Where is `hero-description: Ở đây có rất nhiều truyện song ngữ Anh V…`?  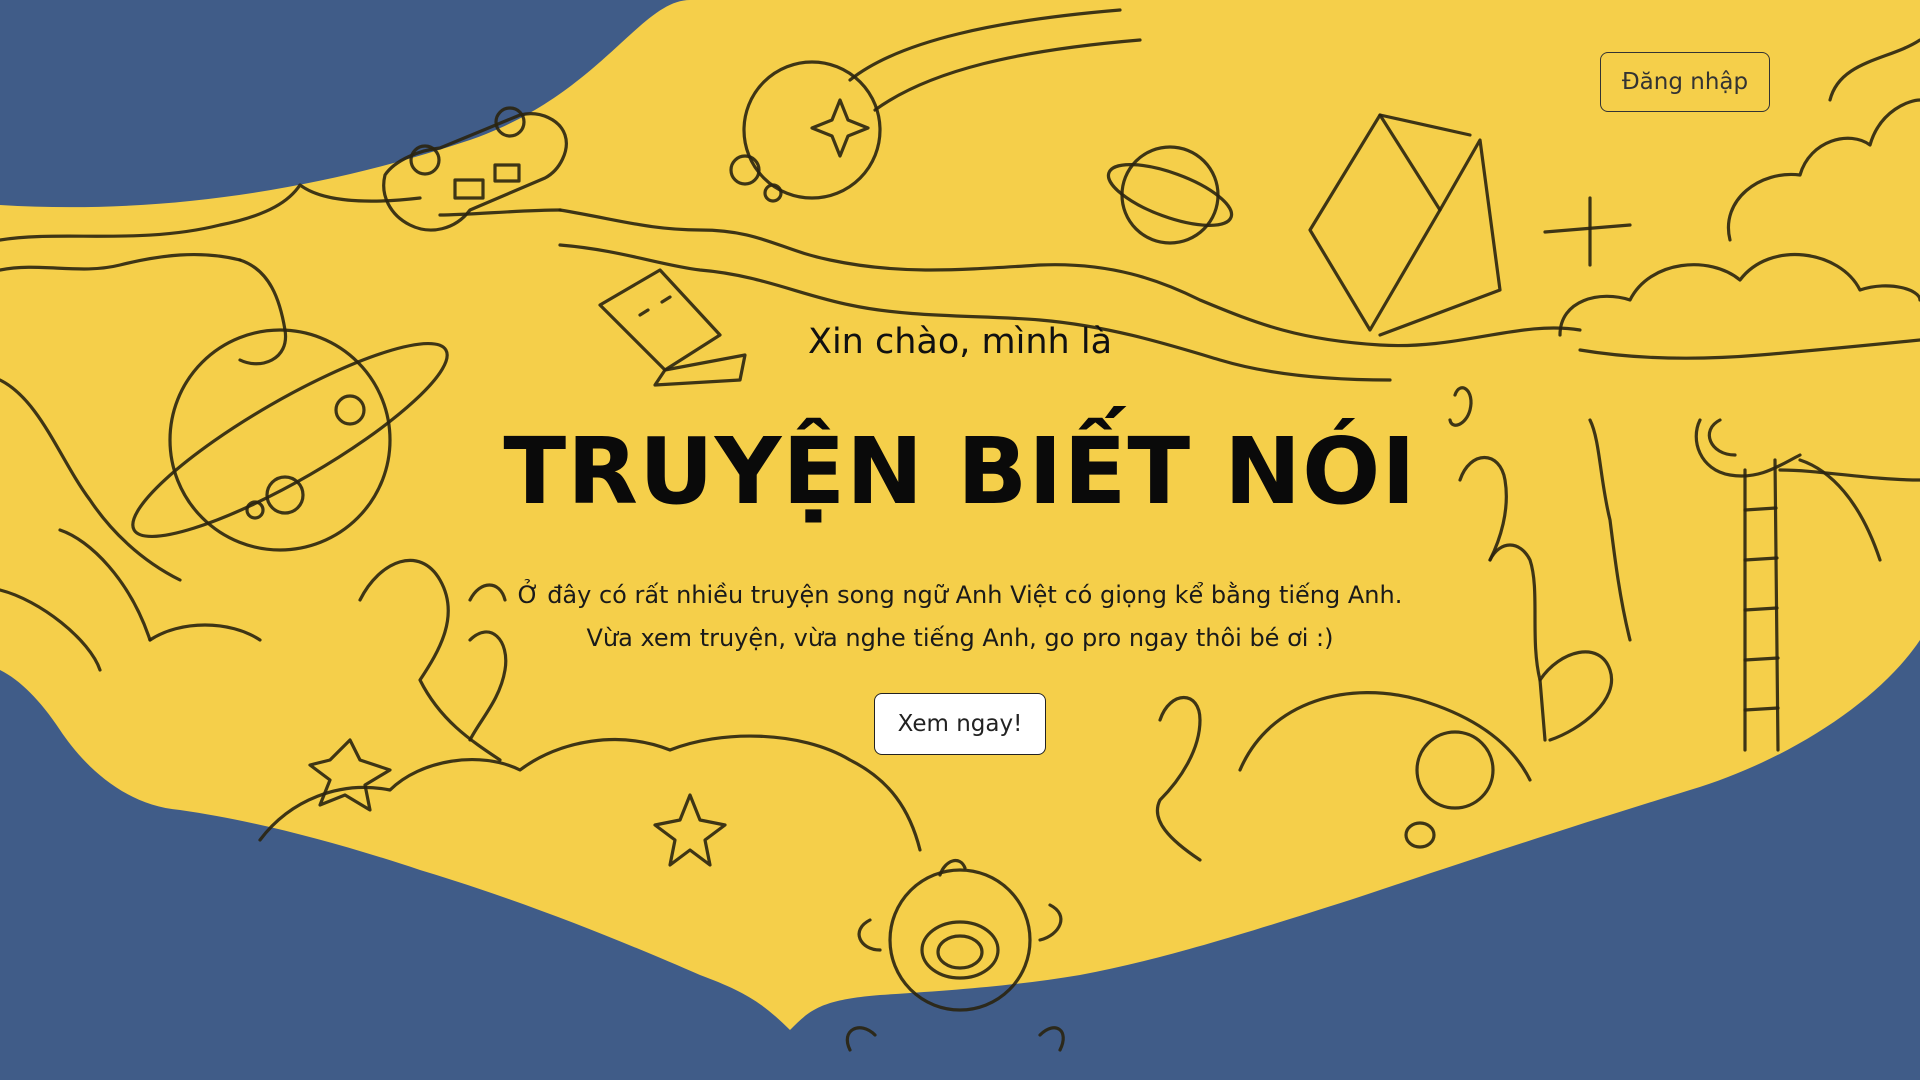 hero-description: Ở đây có rất nhiều truyện song ngữ Anh V… is located at coordinates (960, 617).